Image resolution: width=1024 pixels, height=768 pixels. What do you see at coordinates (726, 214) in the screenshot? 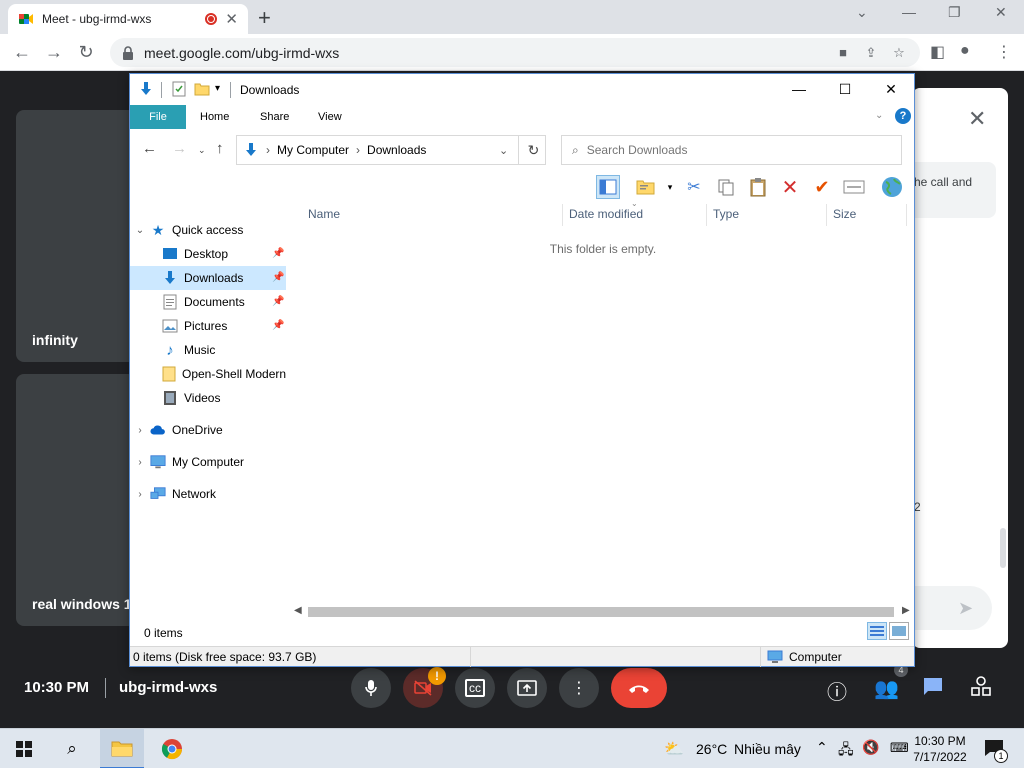
I see `column-type: Type` at bounding box center [726, 214].